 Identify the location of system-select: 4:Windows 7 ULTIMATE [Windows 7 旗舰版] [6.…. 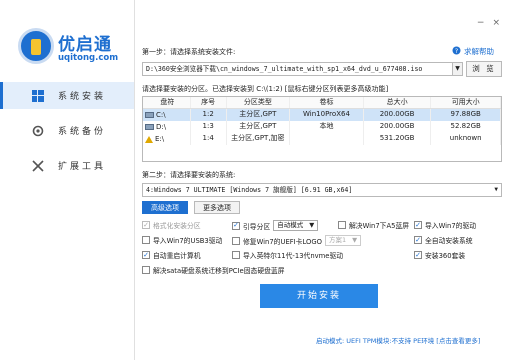
(322, 190).